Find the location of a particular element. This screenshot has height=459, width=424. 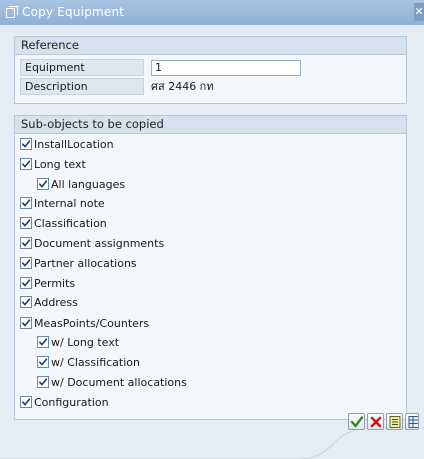

checkbox-label: w/ Classification is located at coordinates (95, 362).